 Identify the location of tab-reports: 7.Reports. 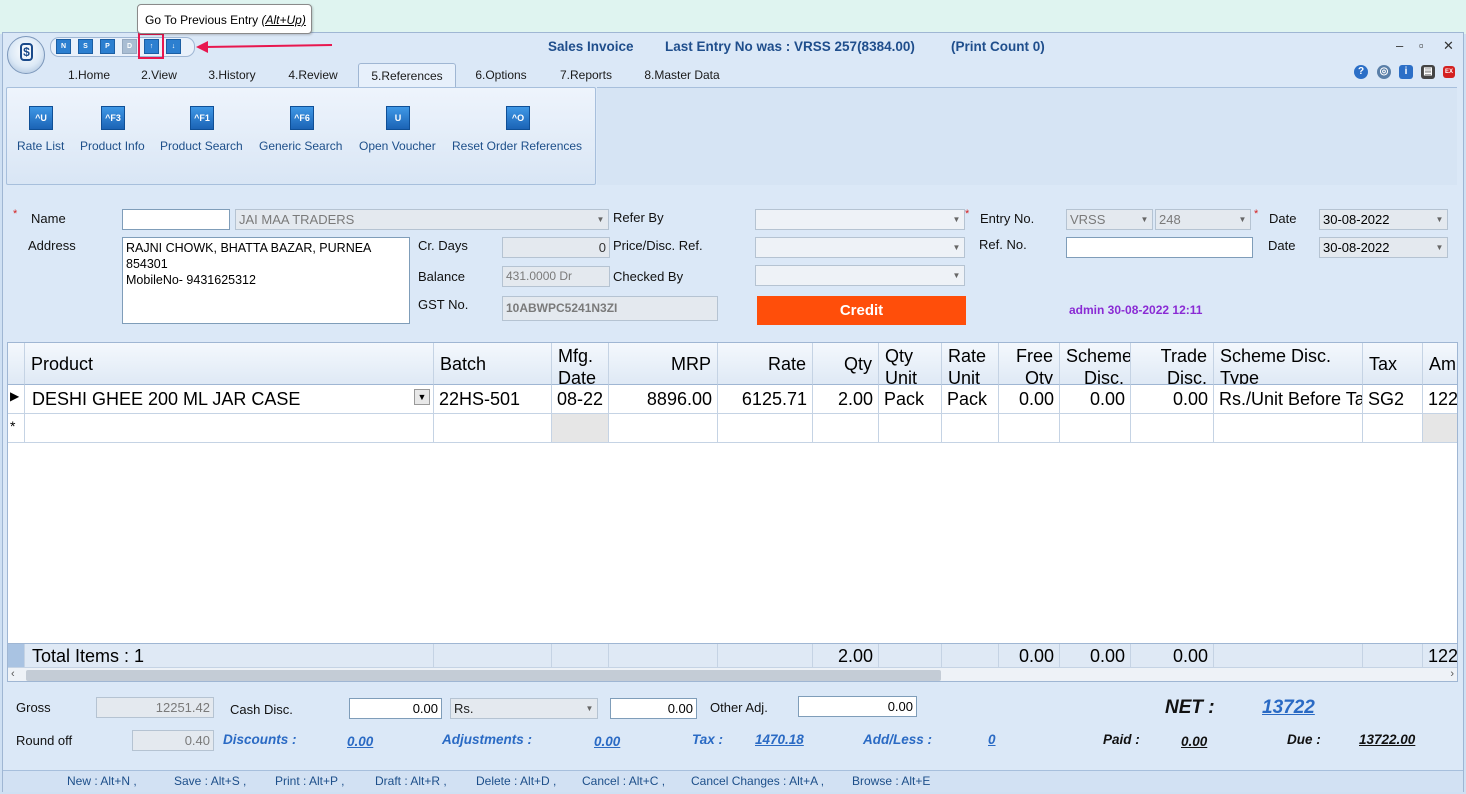
(586, 74).